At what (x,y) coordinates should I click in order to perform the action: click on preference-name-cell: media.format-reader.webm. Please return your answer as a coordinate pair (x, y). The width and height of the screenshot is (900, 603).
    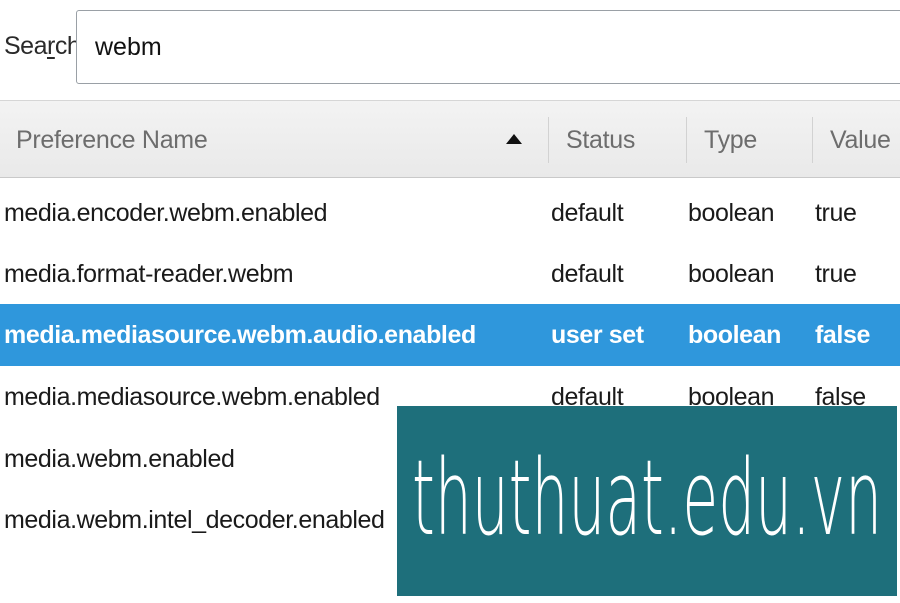
    Looking at the image, I should click on (149, 274).